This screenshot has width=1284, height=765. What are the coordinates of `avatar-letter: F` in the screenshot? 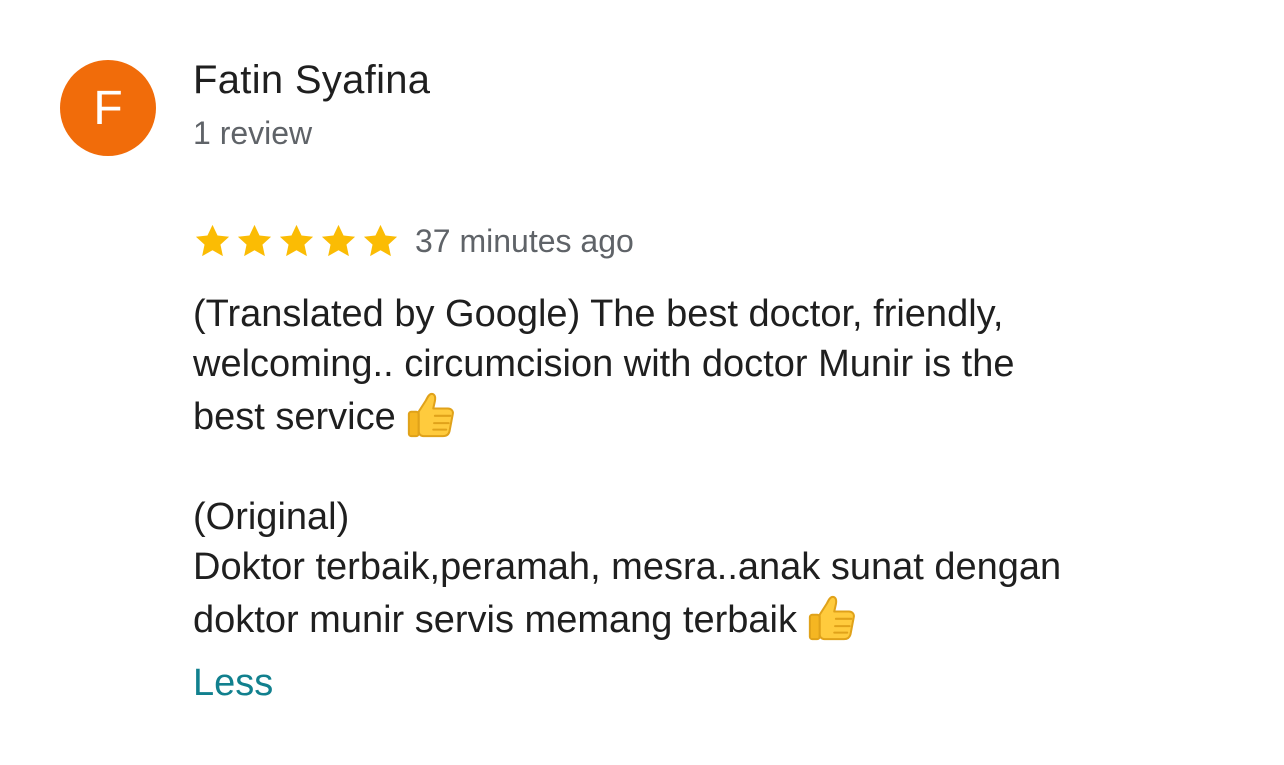 It's located at (108, 108).